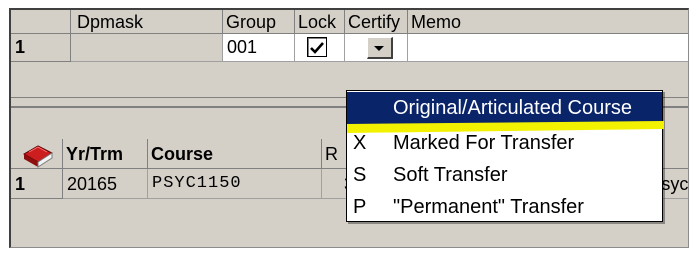 The image size is (698, 253). I want to click on course-row-number-label: 1, so click(20, 184).